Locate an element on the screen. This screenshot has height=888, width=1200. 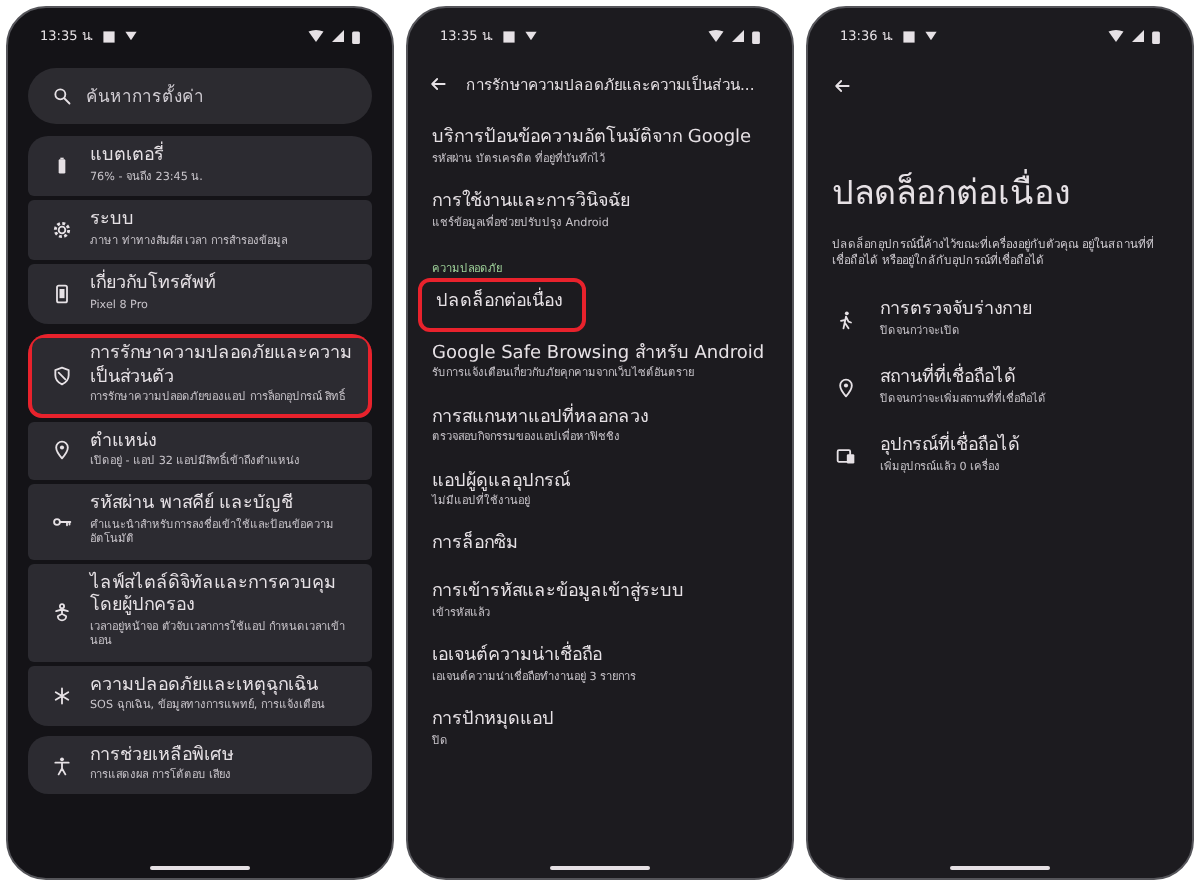
settings-item: การล็อกซิม is located at coordinates (600, 546).